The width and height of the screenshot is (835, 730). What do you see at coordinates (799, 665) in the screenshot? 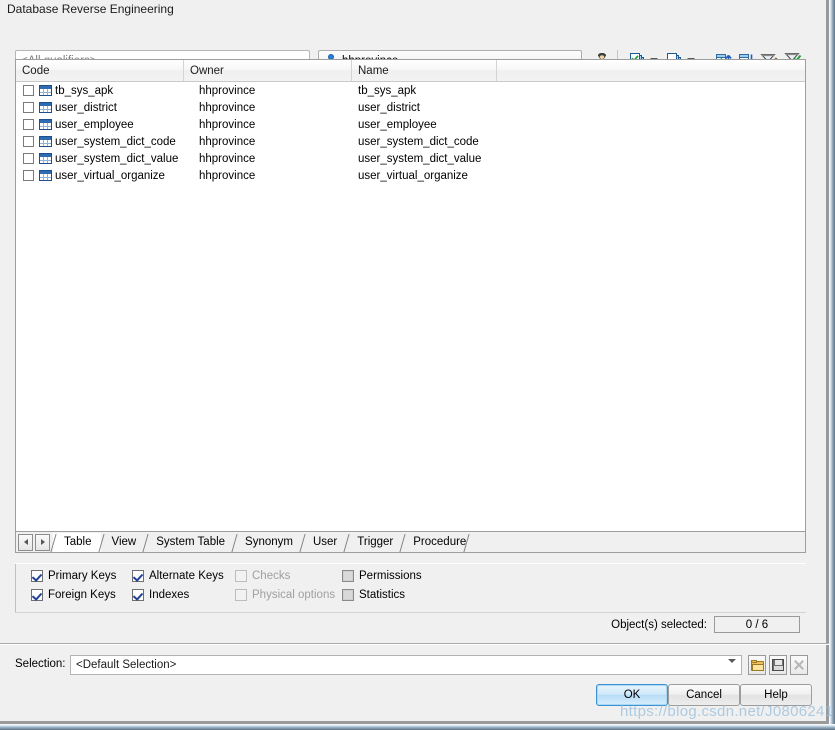
I see `delete-selection-button` at bounding box center [799, 665].